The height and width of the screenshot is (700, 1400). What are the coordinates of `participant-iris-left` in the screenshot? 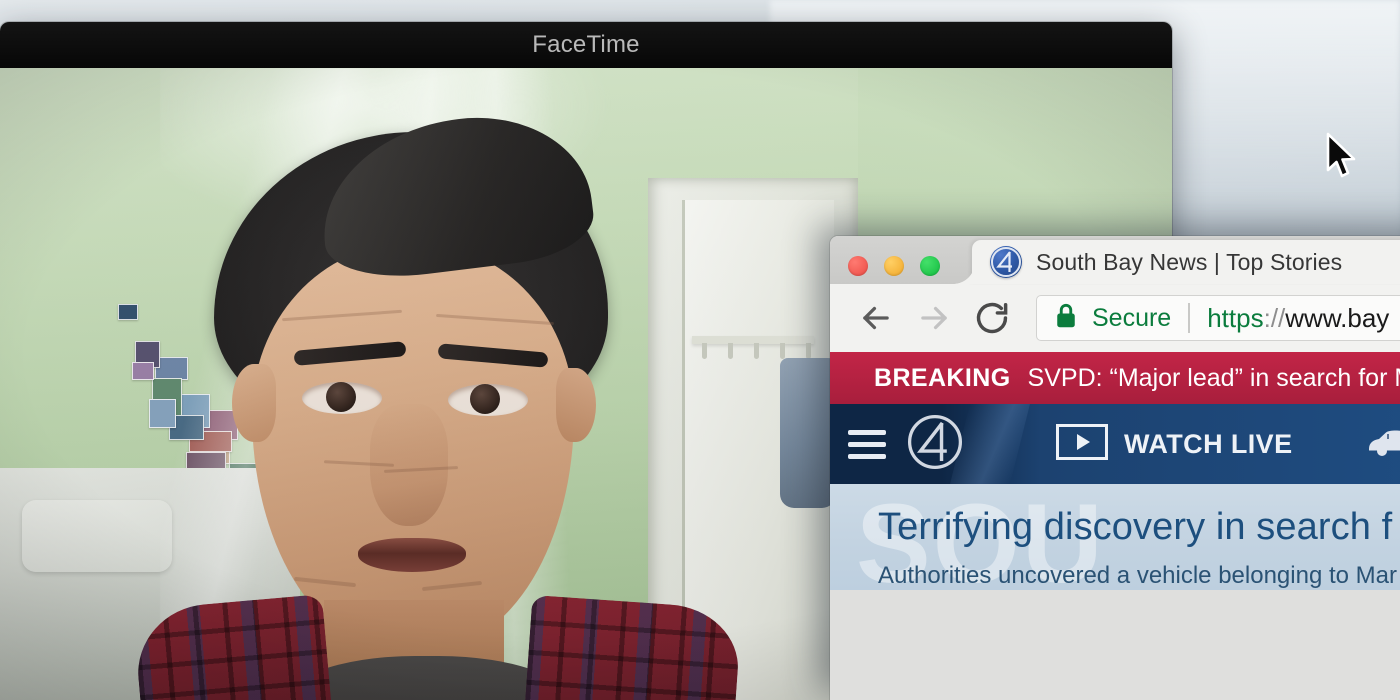 It's located at (341, 397).